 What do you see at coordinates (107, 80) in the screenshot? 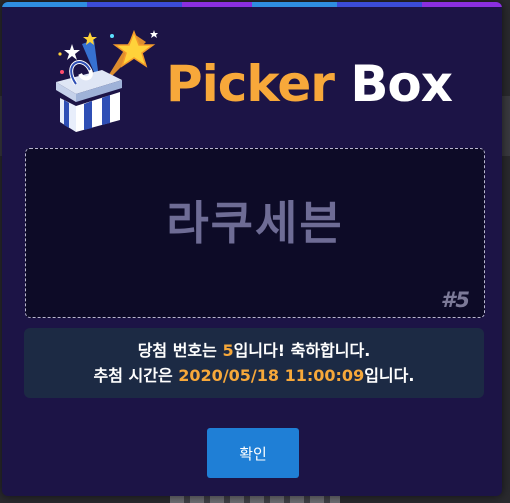
I see `gift-box-stars-icon` at bounding box center [107, 80].